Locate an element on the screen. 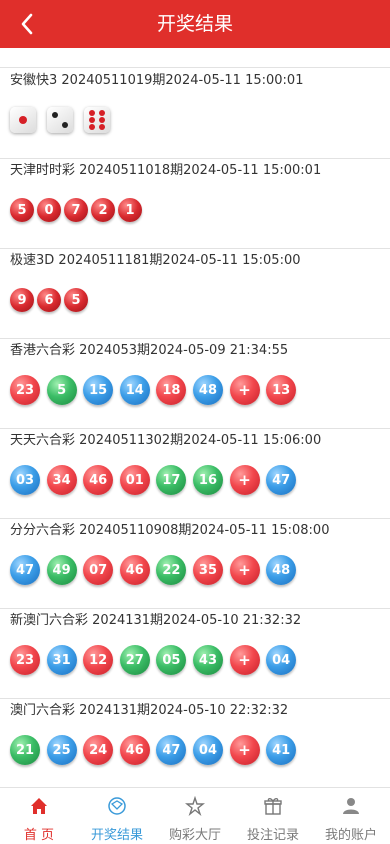 This screenshot has height=844, width=390. number-row: 23 31 12 27 05 43 +04 is located at coordinates (200, 660).